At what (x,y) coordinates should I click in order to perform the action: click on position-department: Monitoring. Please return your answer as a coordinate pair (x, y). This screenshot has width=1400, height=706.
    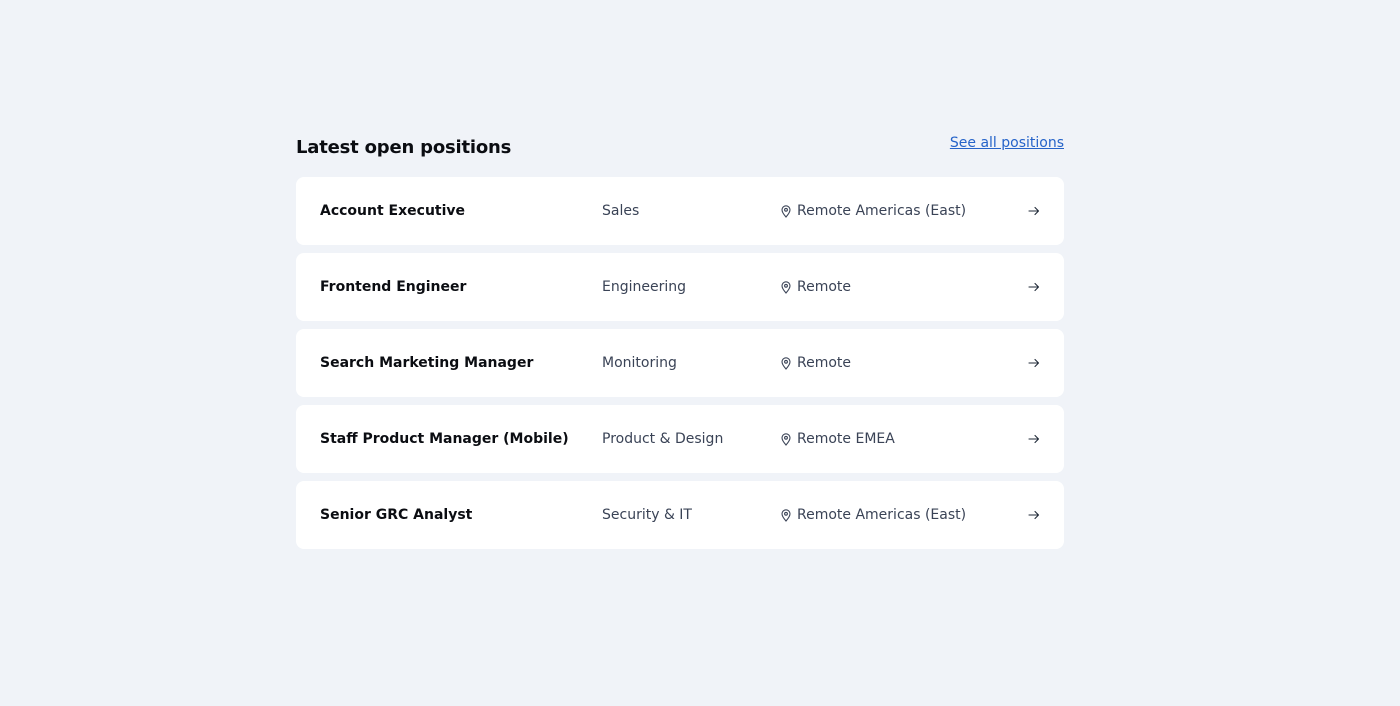
    Looking at the image, I should click on (639, 363).